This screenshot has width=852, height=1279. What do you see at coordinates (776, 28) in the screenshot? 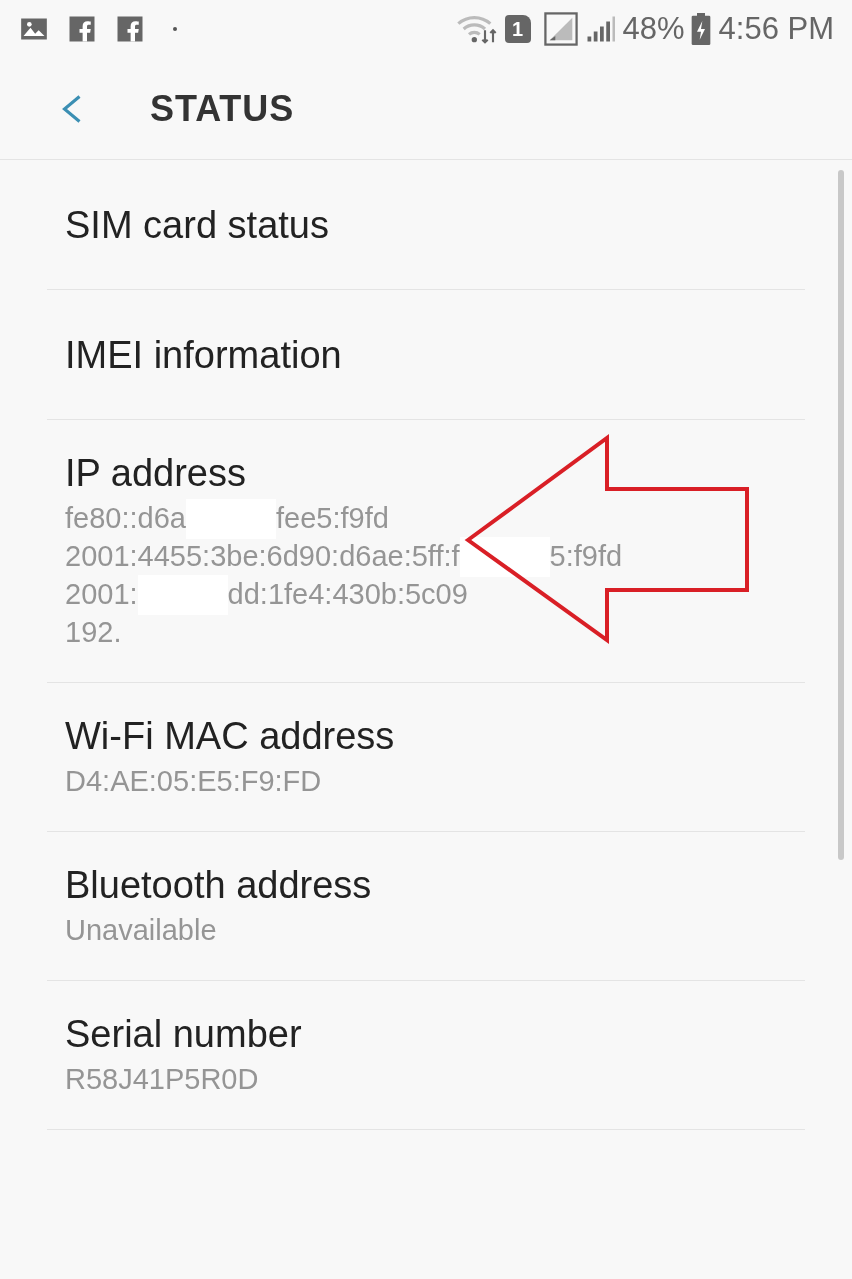
I see `clock: 4:56 PM` at bounding box center [776, 28].